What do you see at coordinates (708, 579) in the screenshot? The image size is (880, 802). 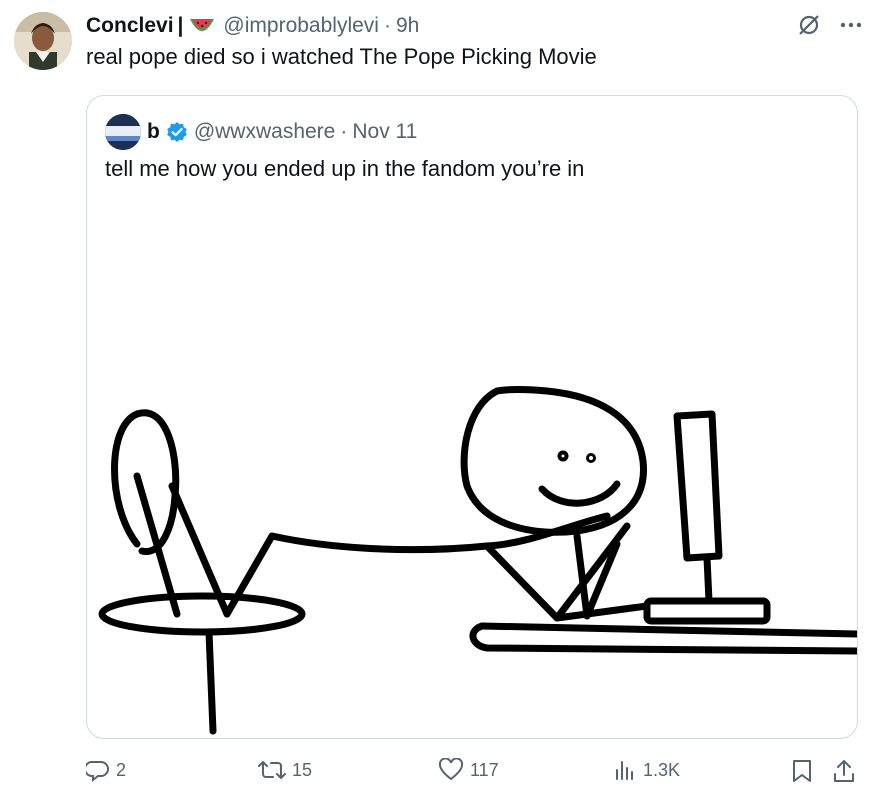 I see `drawing-monitor-stand` at bounding box center [708, 579].